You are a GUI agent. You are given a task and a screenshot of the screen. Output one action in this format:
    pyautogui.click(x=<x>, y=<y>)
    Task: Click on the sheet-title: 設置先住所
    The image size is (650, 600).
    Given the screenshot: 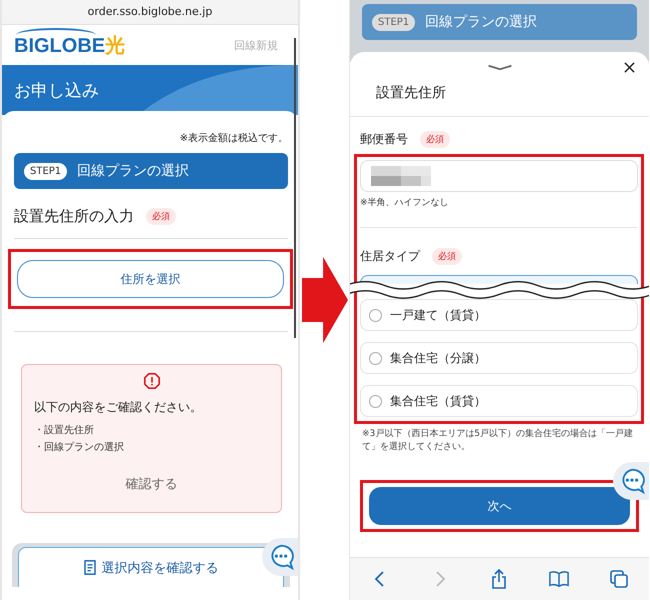 What is the action you would take?
    pyautogui.click(x=411, y=93)
    